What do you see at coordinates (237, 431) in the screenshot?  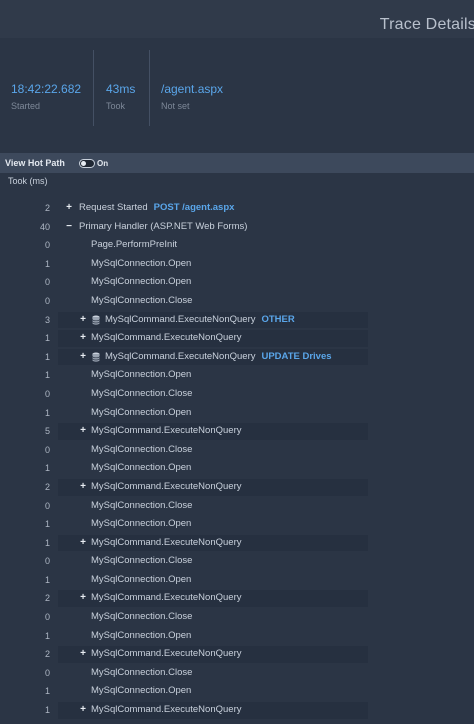 I see `trace-row: 5 + MySqlCommand.ExecuteNonQuery` at bounding box center [237, 431].